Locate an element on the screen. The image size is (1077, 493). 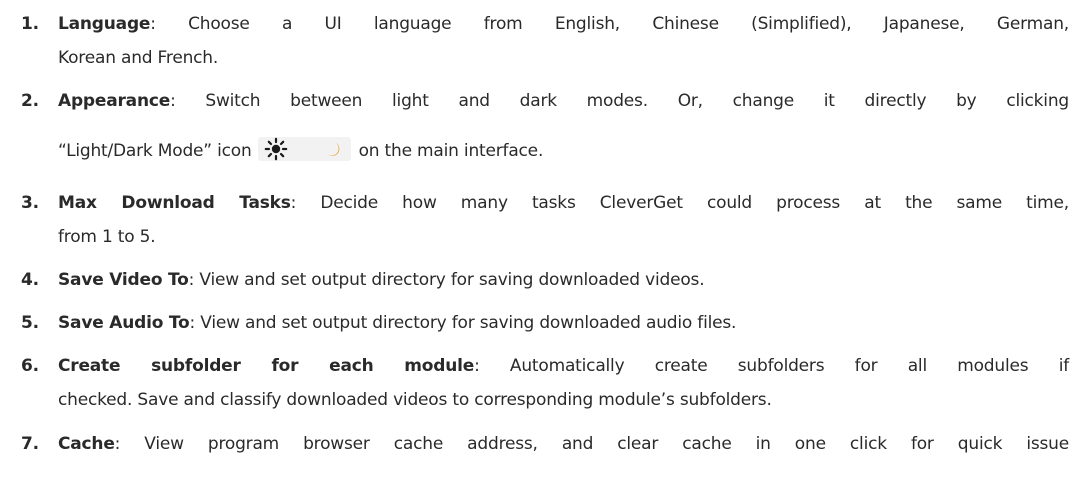
item-number: 5. is located at coordinates (30, 323).